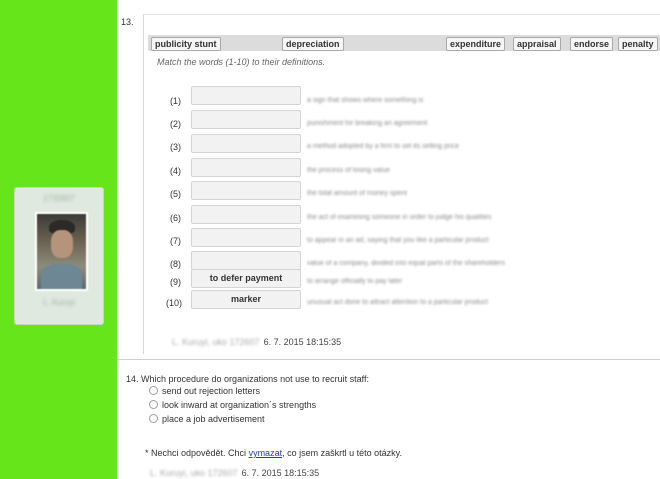 The height and width of the screenshot is (479, 660). Describe the element at coordinates (175, 101) in the screenshot. I see `row-number: (1)` at that location.